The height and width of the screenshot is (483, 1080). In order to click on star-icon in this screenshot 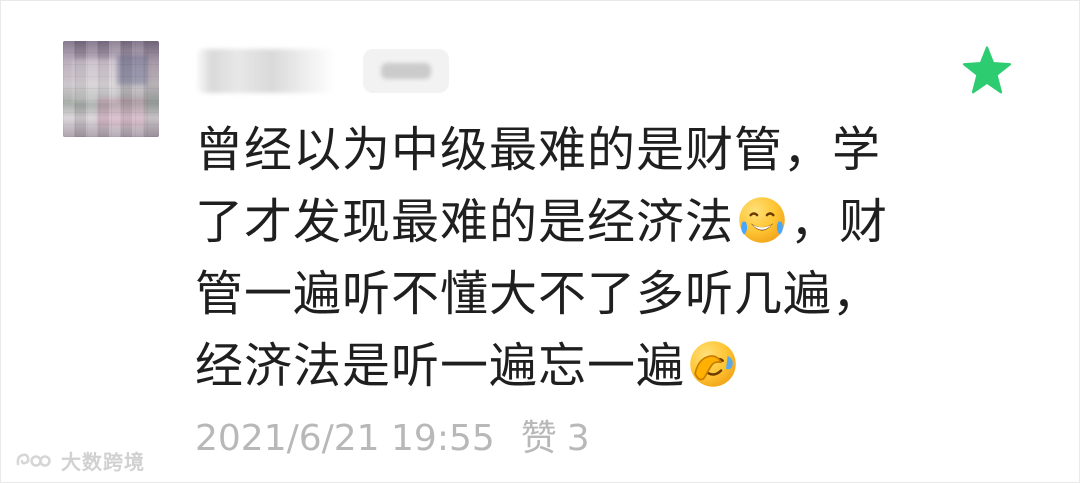, I will do `click(987, 71)`.